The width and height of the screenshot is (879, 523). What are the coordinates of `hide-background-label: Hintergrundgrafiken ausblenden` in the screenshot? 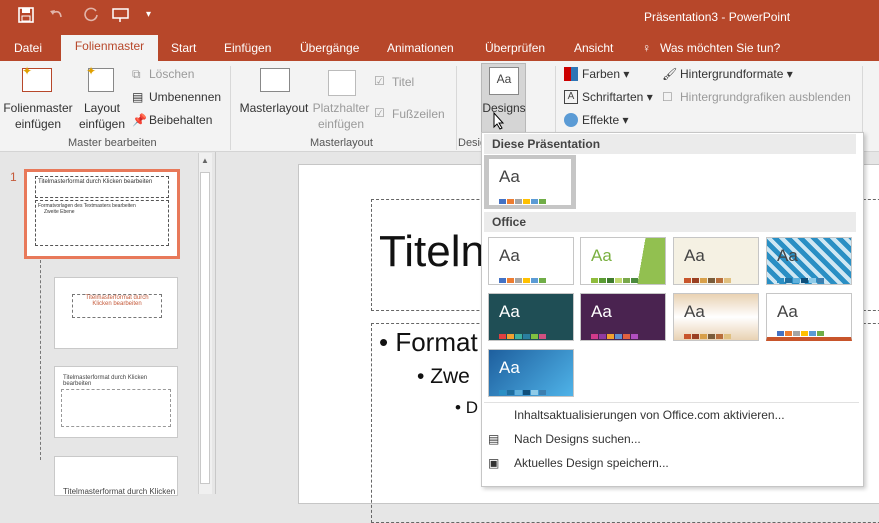 It's located at (765, 97).